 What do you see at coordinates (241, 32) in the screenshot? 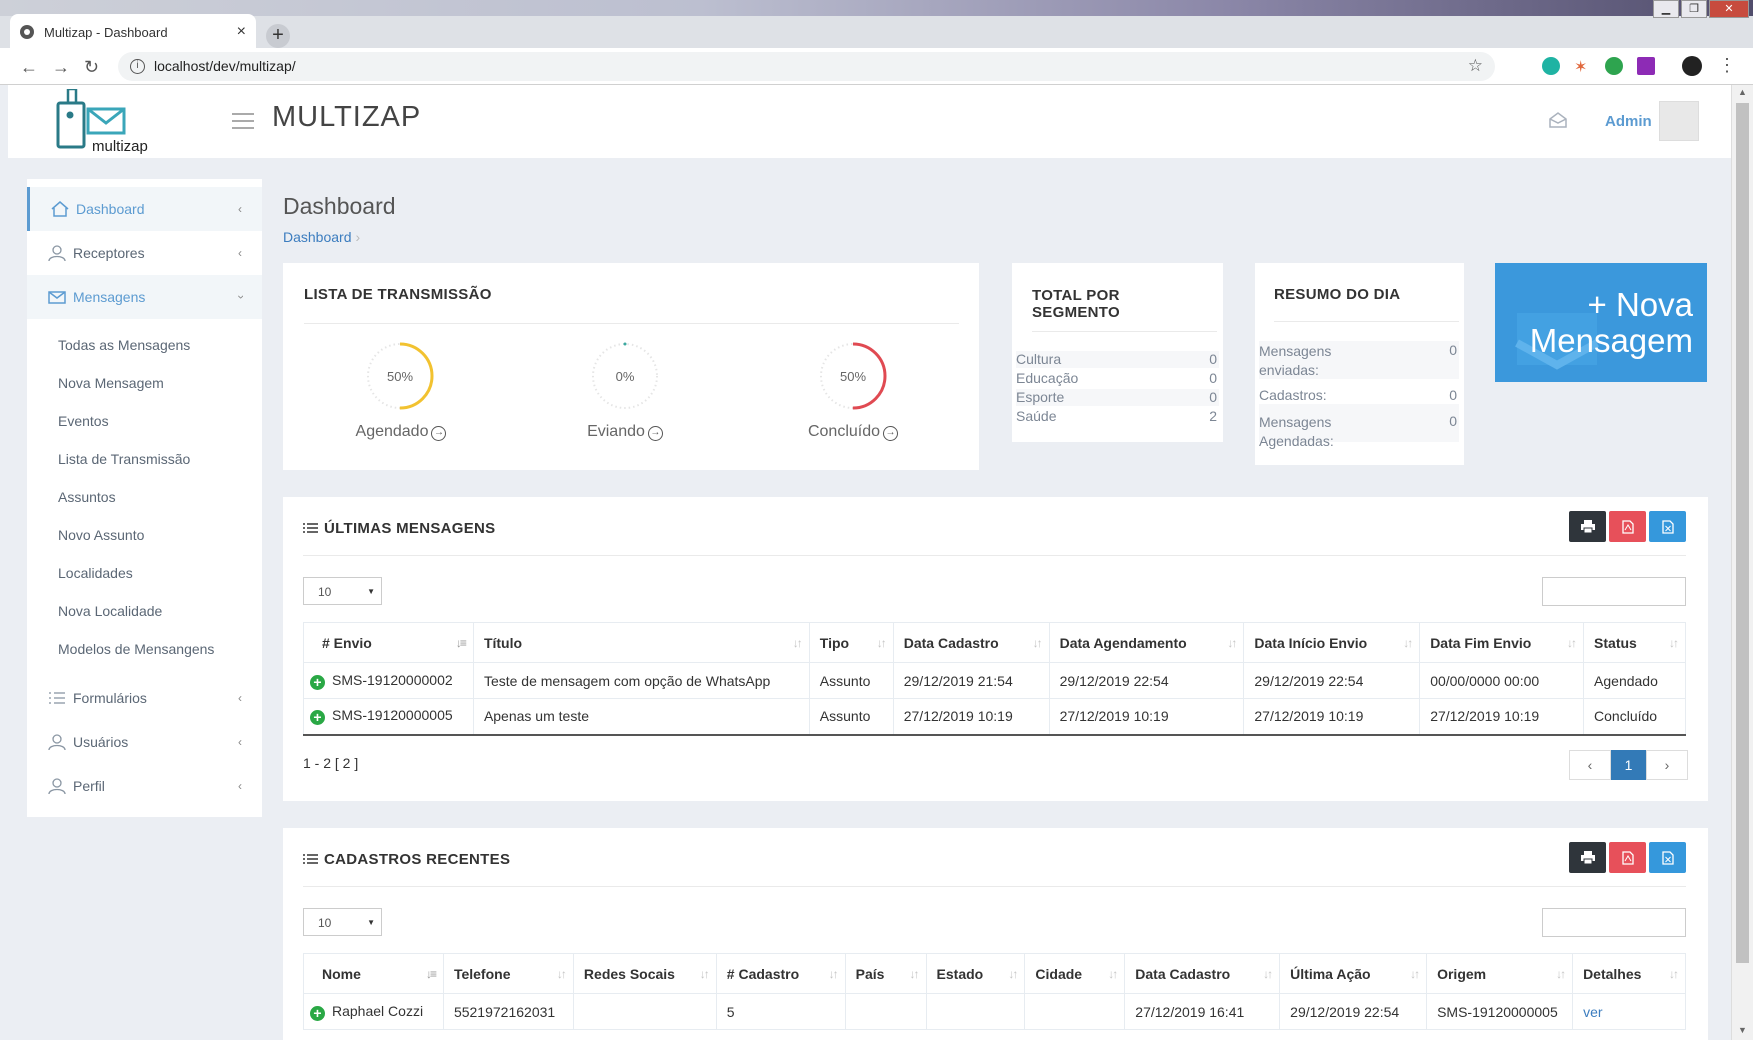
I see `tab-close-icon: ×` at bounding box center [241, 32].